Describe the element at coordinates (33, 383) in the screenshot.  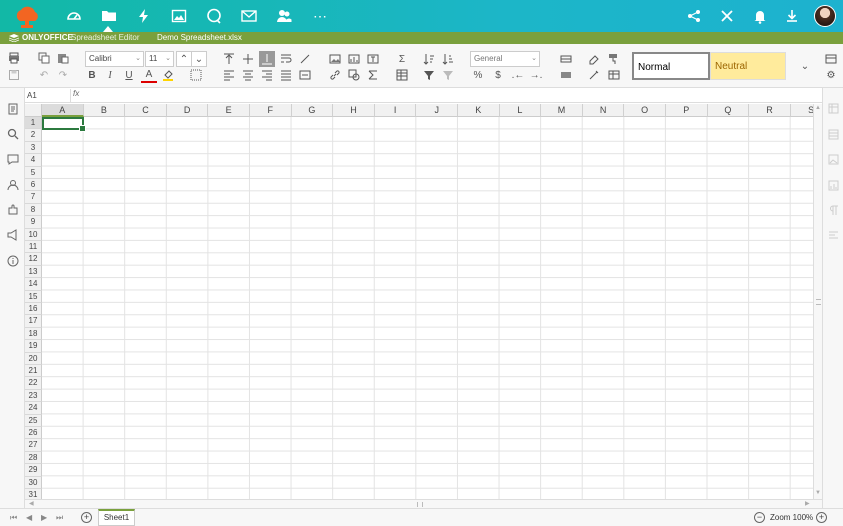
I see `row-header: 22` at that location.